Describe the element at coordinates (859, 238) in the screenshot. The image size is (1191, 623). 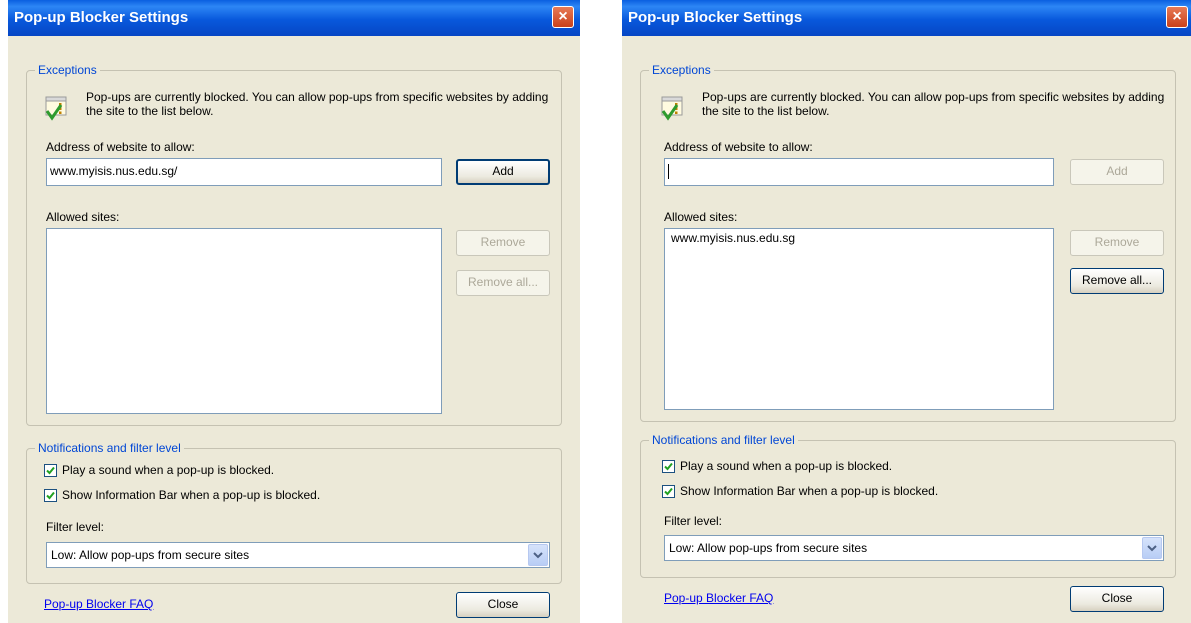
I see `list-item: www.myisis.nus.edu.sg` at that location.